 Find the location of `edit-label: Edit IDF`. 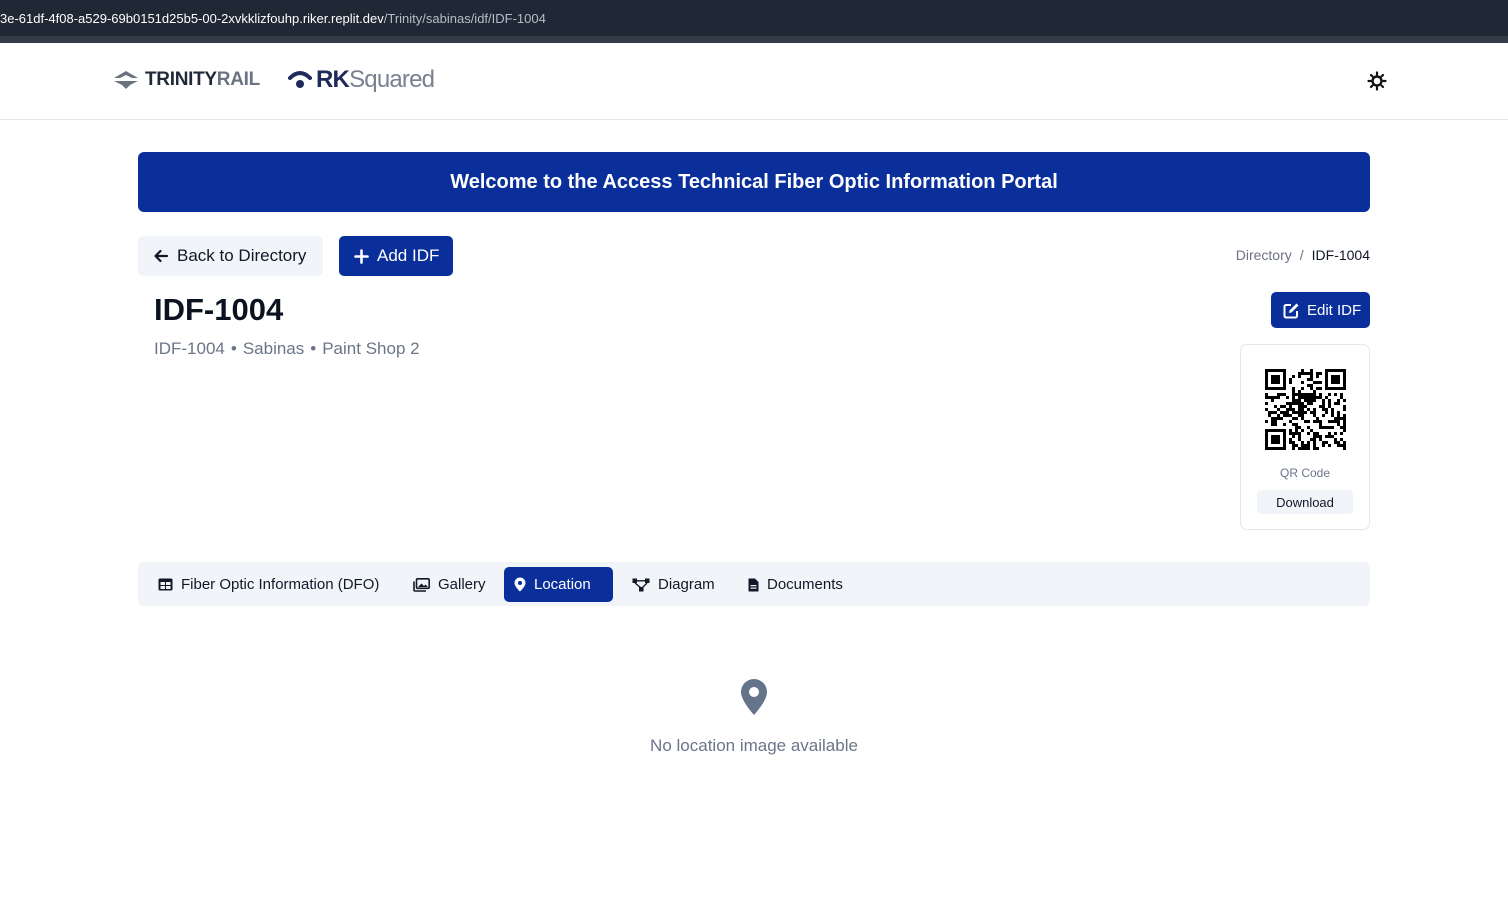

edit-label: Edit IDF is located at coordinates (1334, 310).